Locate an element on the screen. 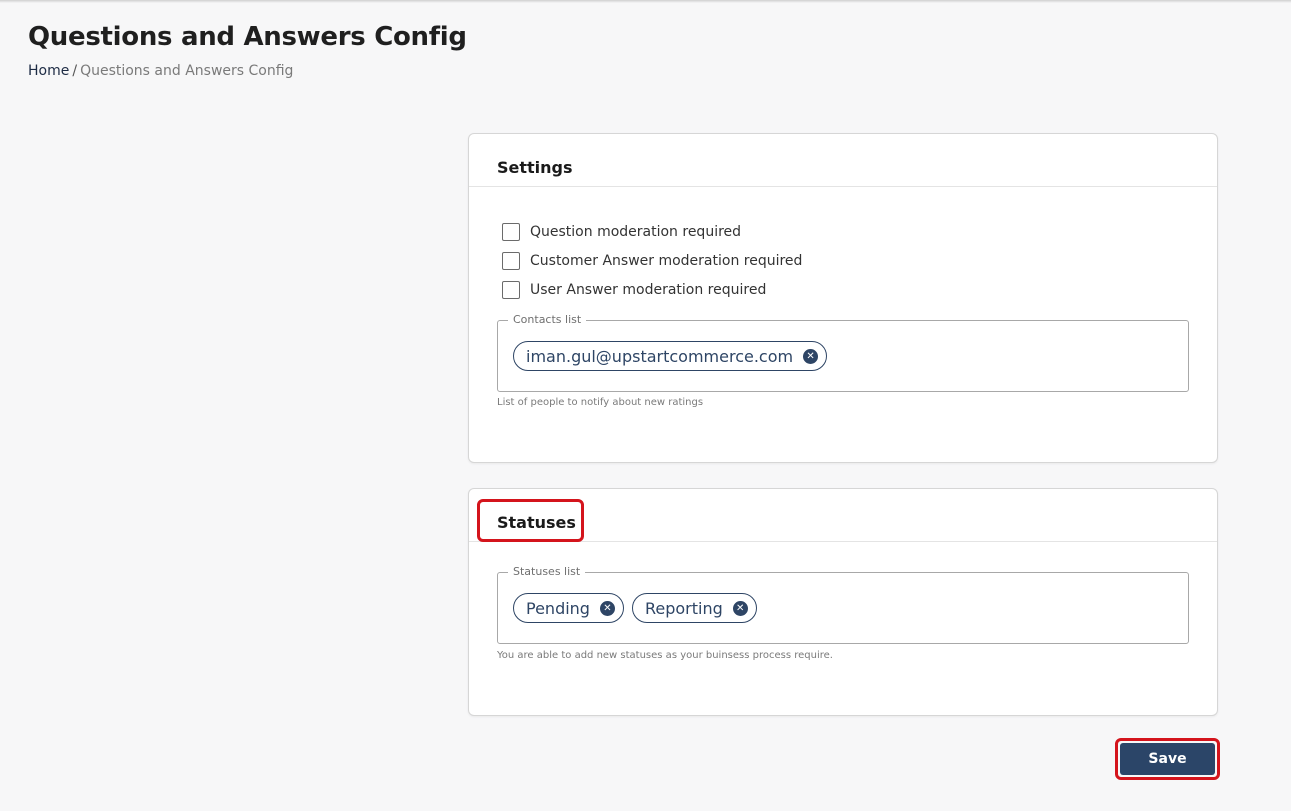  status-chip-pending: Pending ✕ is located at coordinates (568, 608).